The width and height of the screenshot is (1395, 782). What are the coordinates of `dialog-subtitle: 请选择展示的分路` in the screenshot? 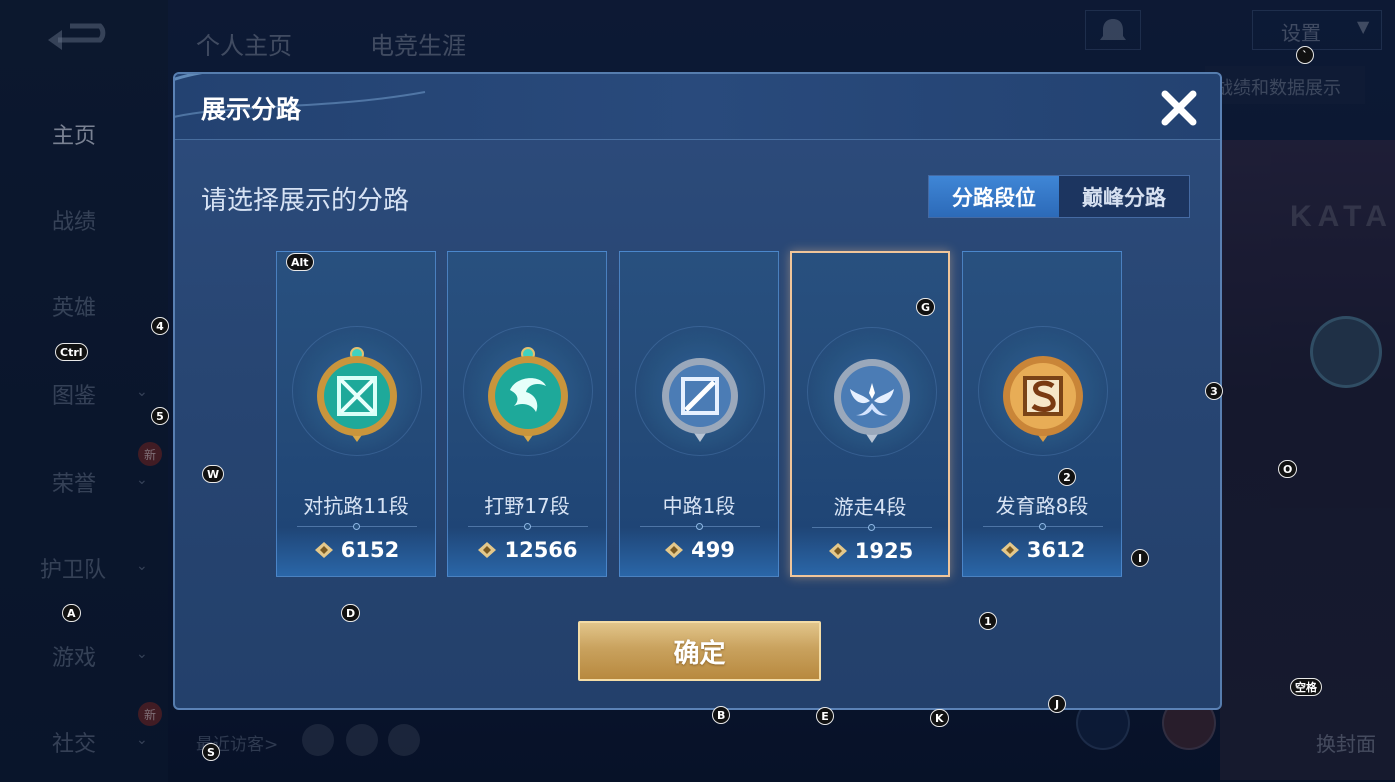 It's located at (305, 201).